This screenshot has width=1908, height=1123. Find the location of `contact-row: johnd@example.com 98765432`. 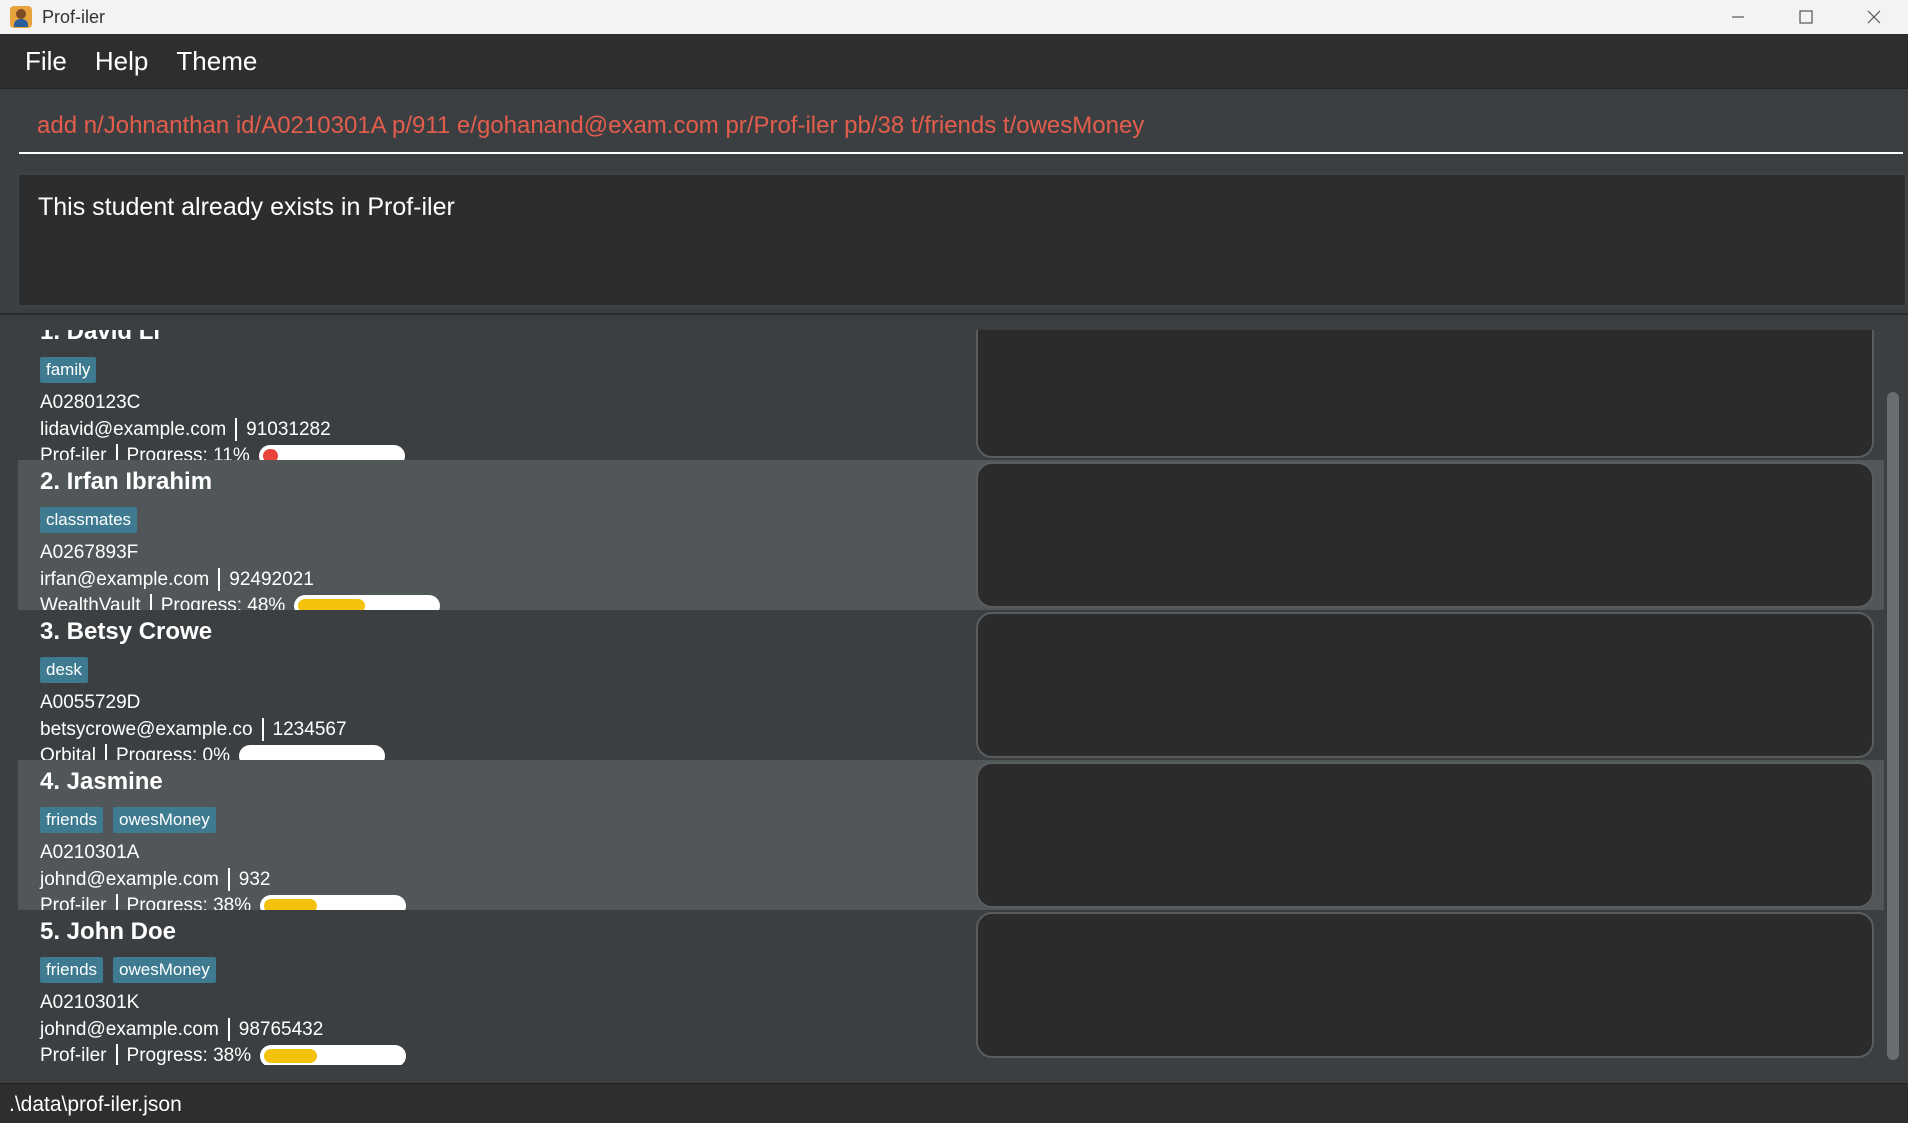

contact-row: johnd@example.com 98765432 is located at coordinates (181, 1029).